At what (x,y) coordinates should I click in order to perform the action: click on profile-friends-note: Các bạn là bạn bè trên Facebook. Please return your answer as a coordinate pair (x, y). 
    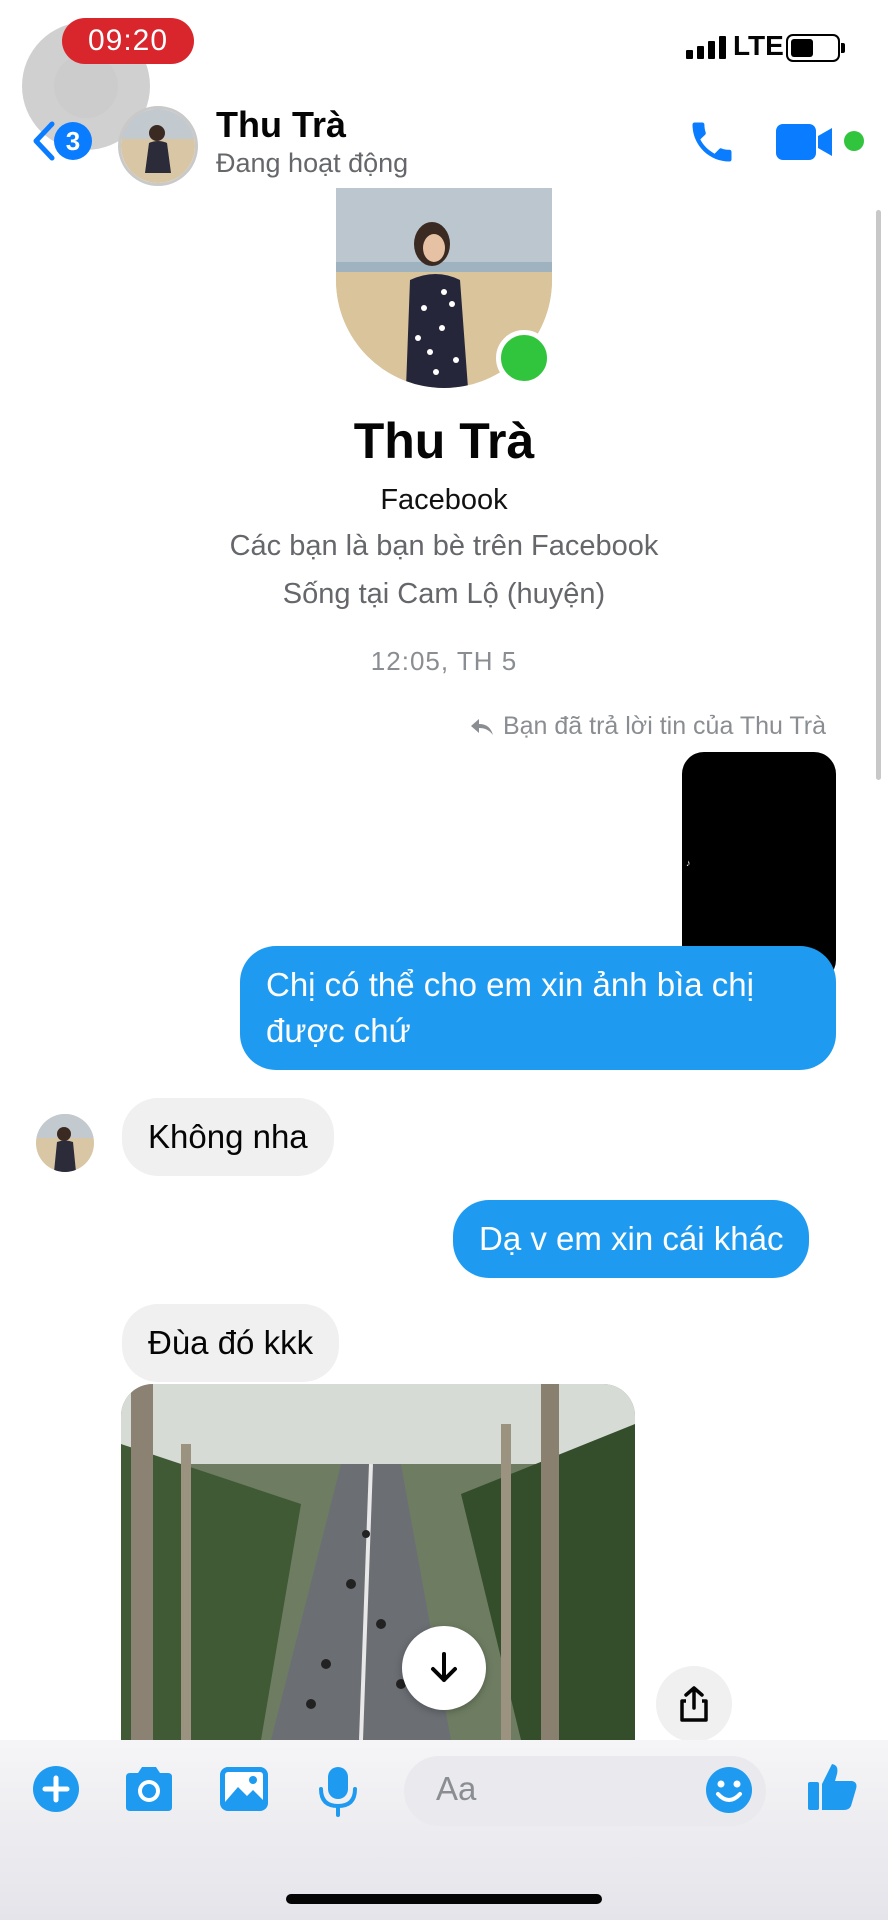
    Looking at the image, I should click on (444, 546).